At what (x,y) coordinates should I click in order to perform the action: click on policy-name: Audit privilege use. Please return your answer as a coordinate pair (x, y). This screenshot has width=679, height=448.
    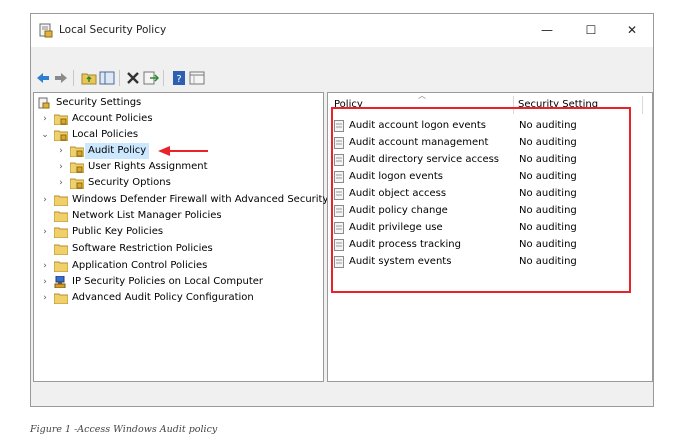
    Looking at the image, I should click on (396, 227).